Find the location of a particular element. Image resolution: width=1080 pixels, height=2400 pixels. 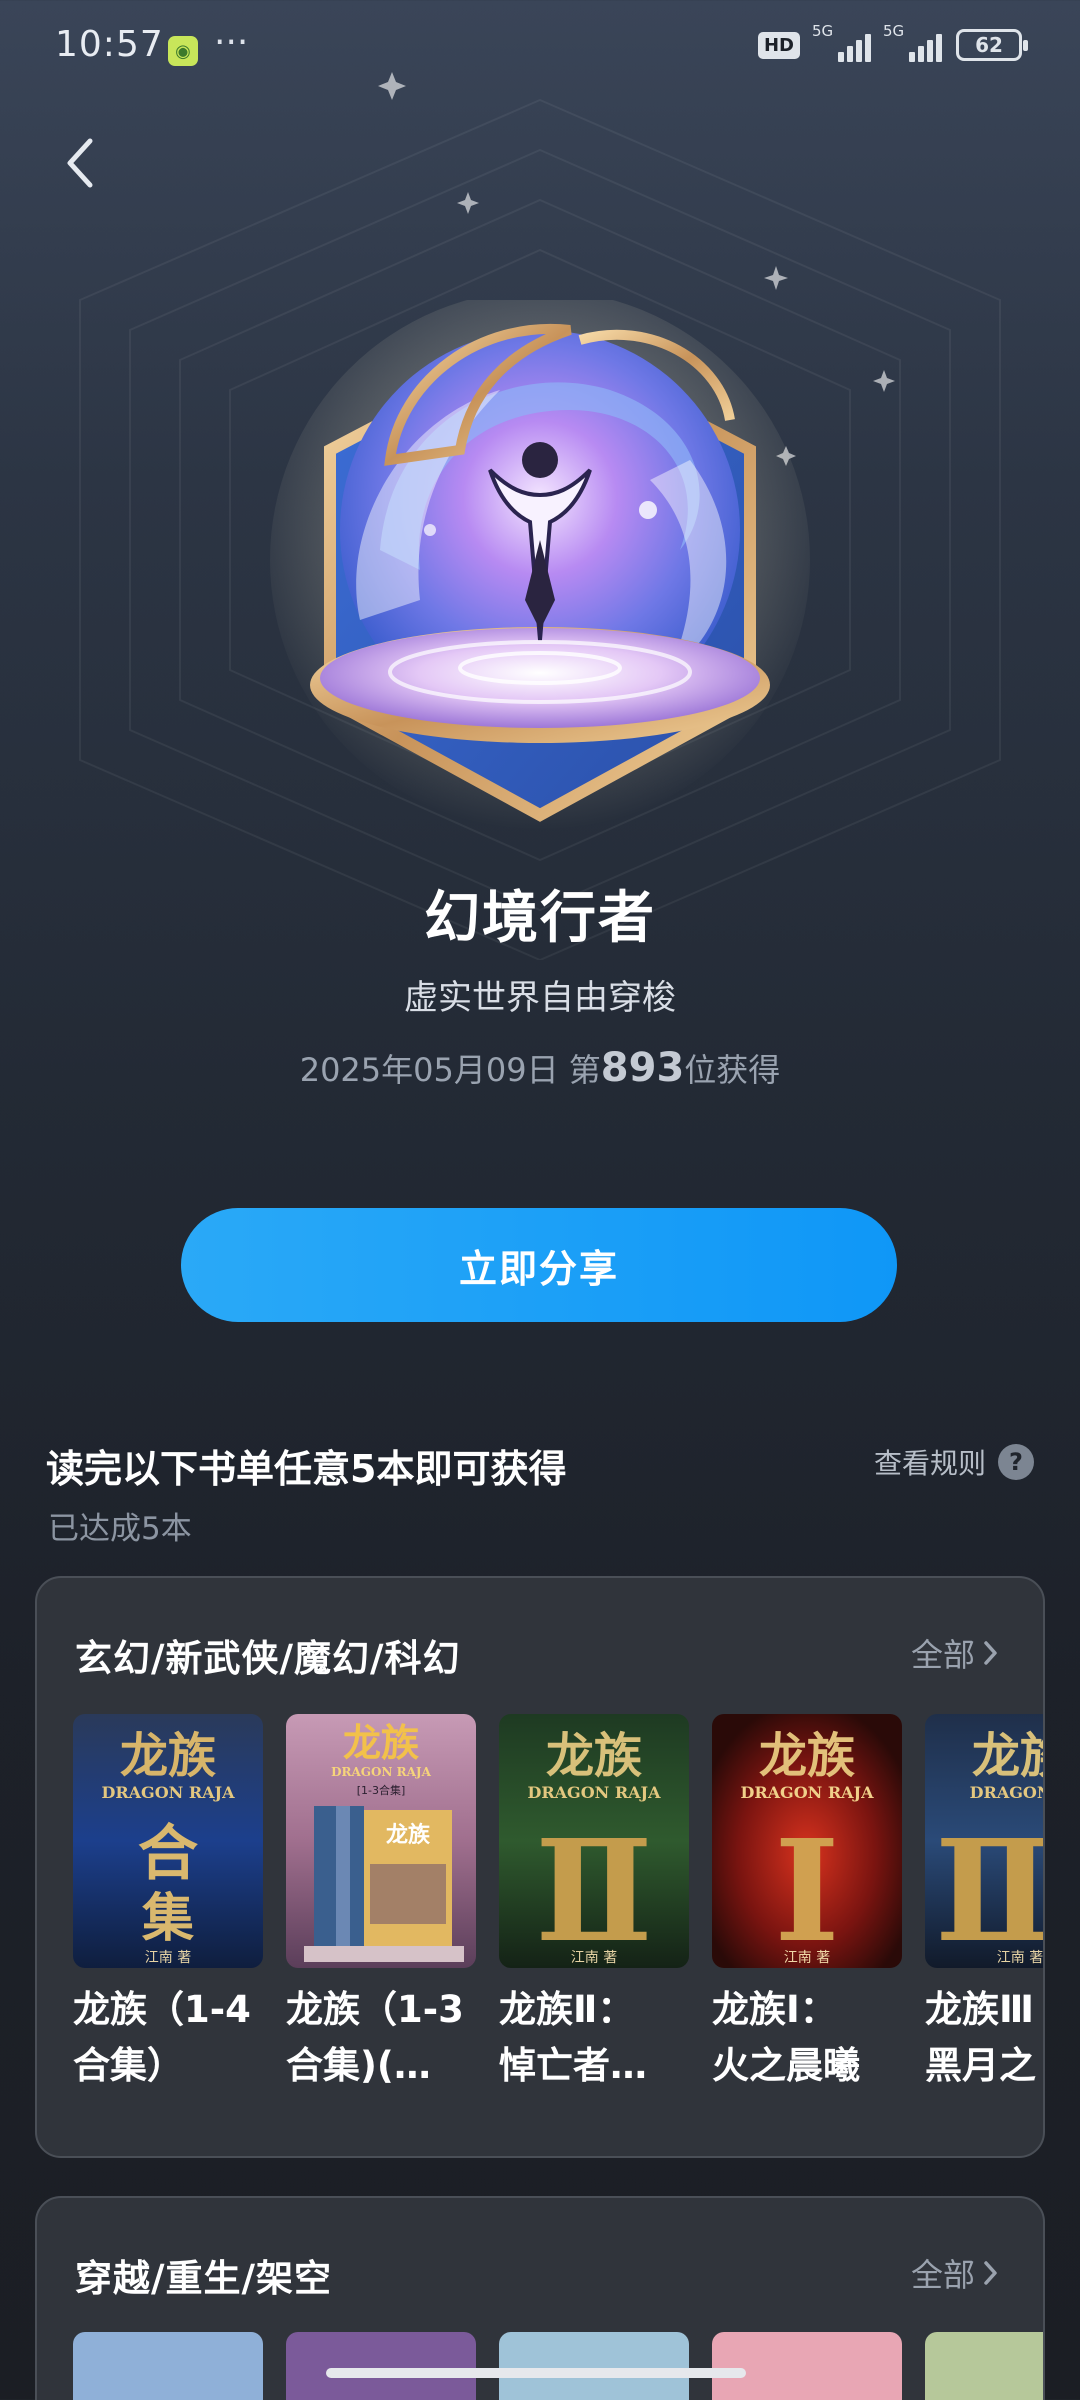

earned-date: 2025年05月09日 is located at coordinates (429, 1070).